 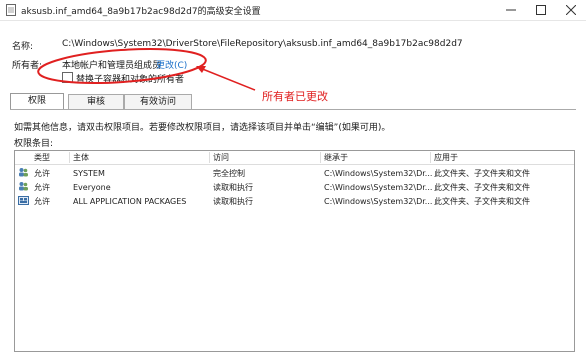 I want to click on annotation-text: 所有者已更改, so click(x=295, y=96).